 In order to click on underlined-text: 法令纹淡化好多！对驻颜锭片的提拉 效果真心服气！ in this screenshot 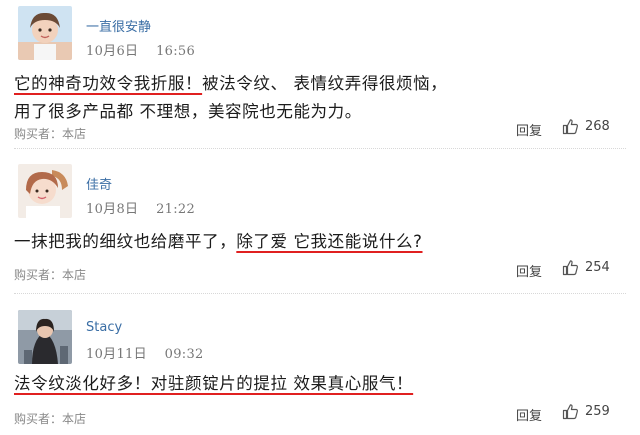, I will do `click(214, 383)`.